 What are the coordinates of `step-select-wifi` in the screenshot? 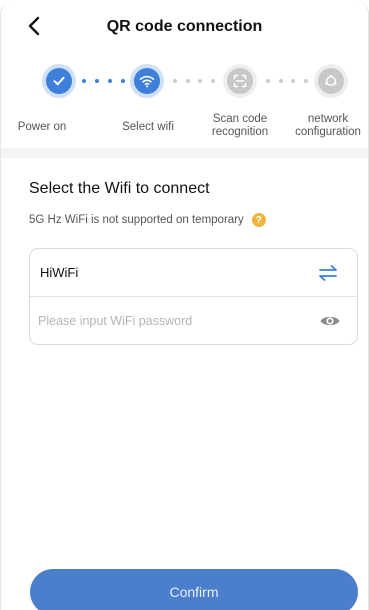 It's located at (147, 81).